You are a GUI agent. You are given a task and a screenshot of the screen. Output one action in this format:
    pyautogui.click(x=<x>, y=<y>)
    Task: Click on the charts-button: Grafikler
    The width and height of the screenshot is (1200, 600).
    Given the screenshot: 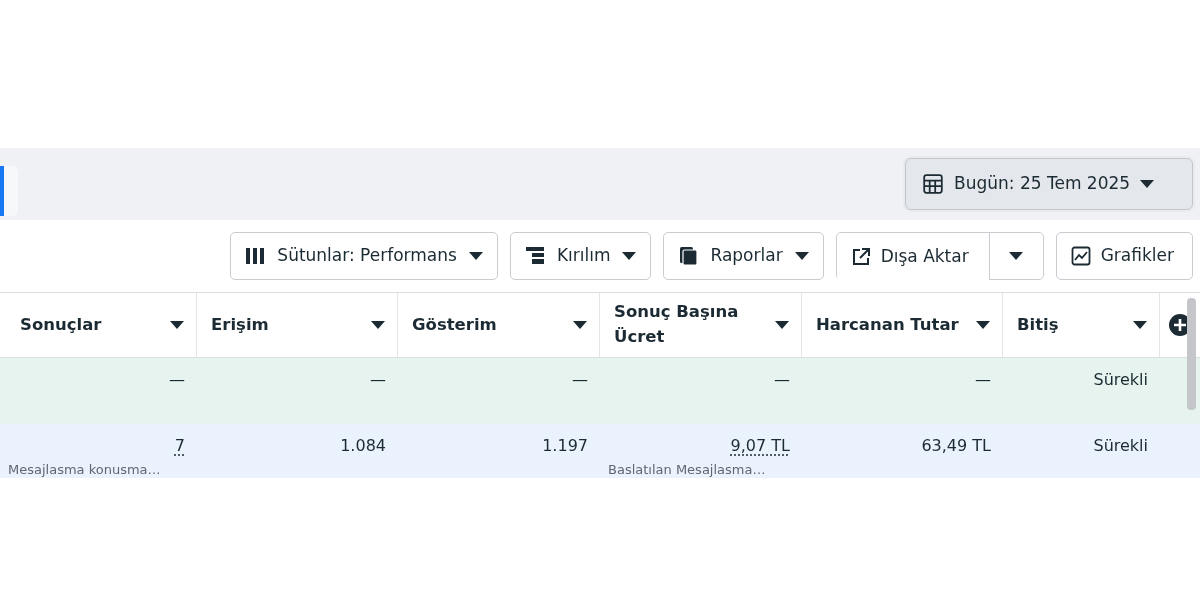 What is the action you would take?
    pyautogui.click(x=1124, y=256)
    